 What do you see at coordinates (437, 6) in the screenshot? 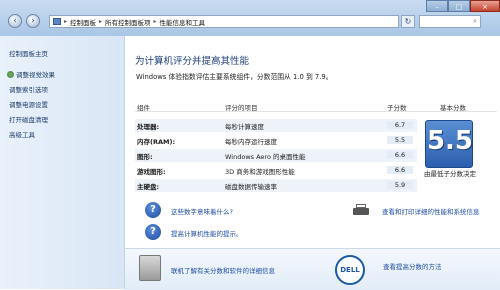
I see `minimize-button: –` at bounding box center [437, 6].